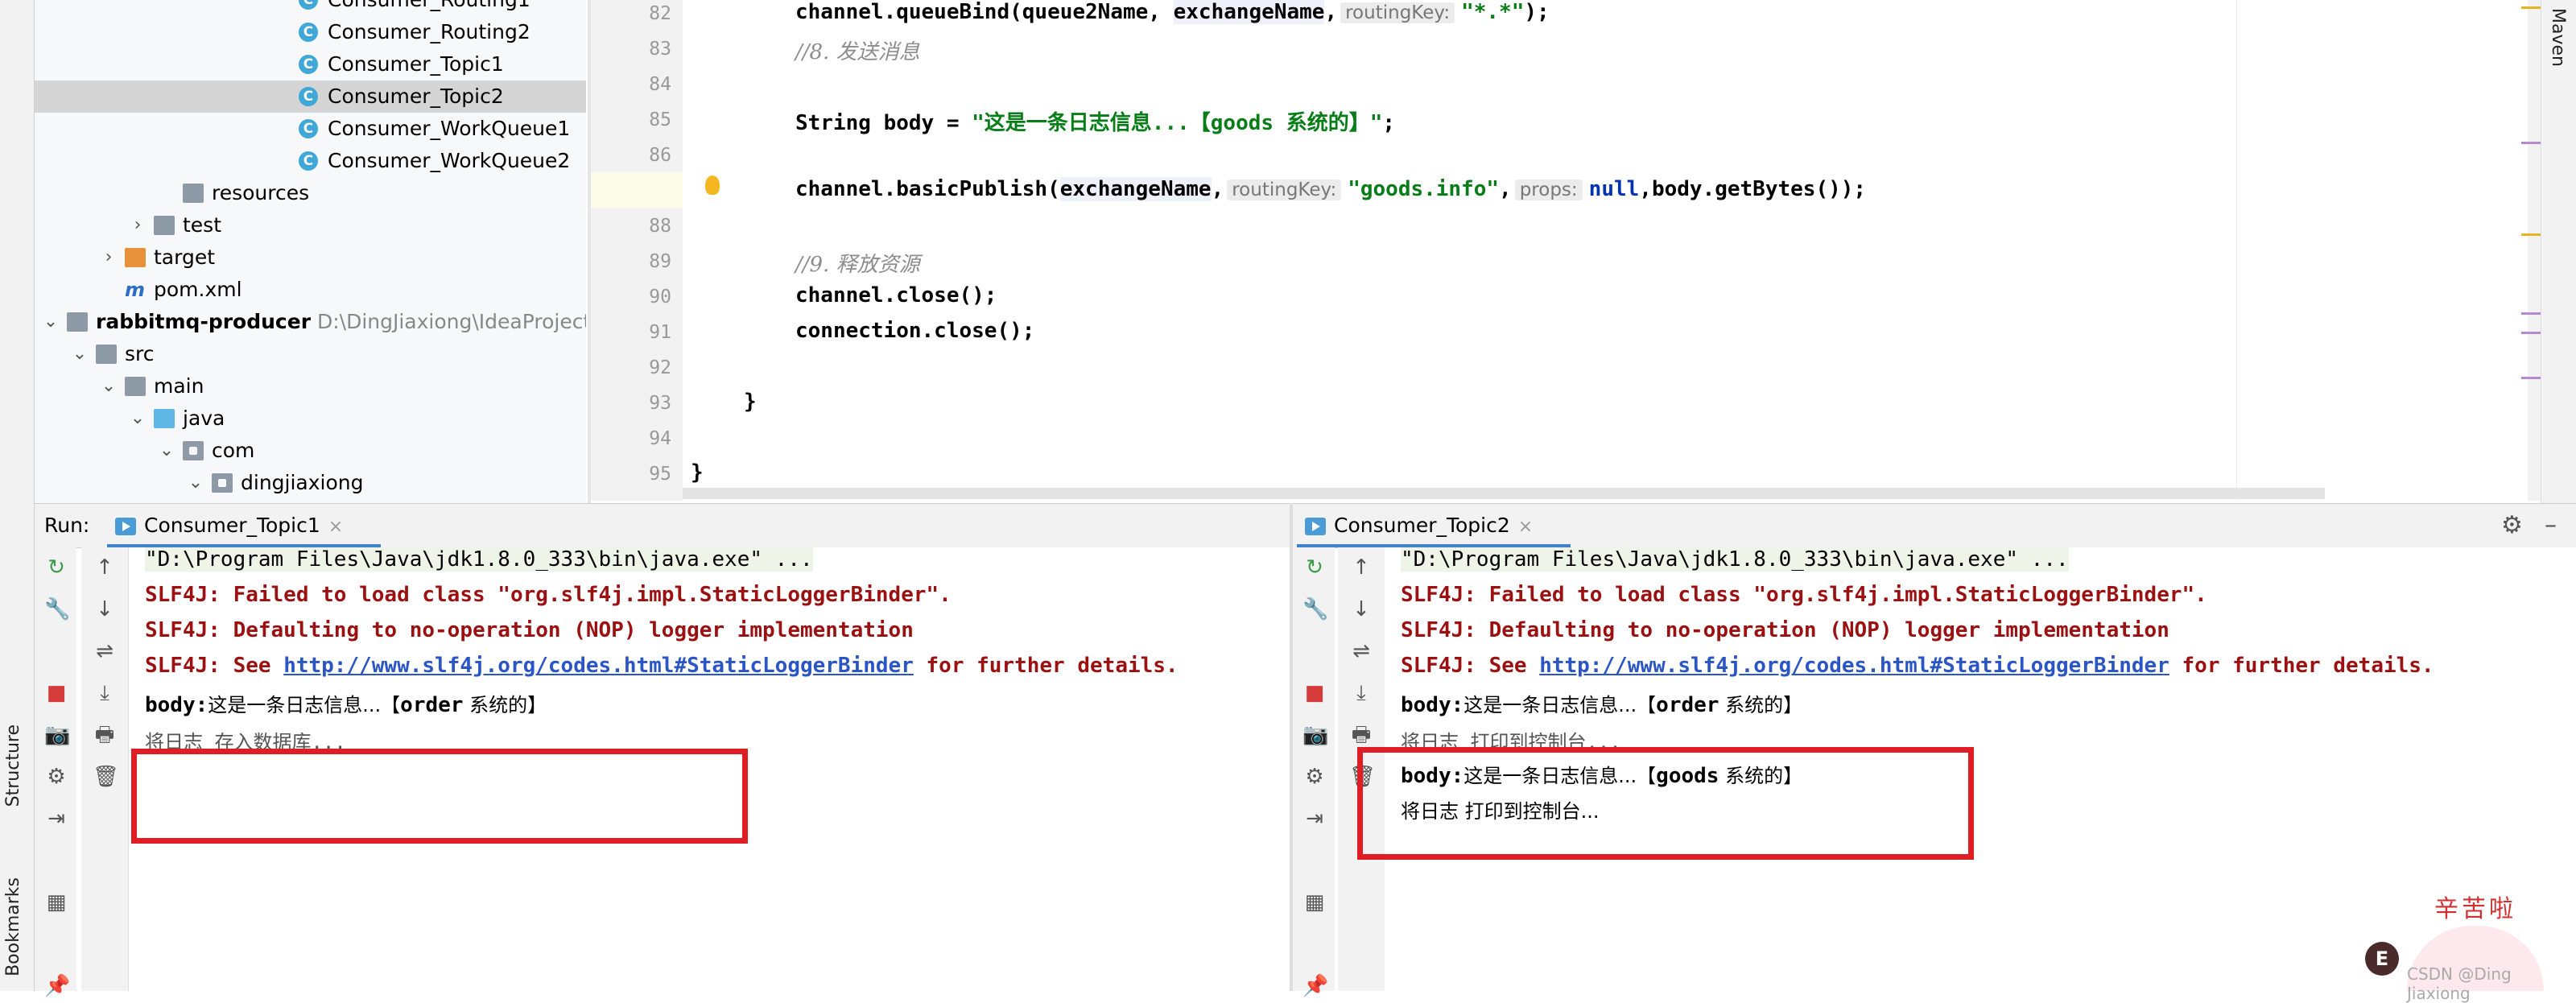  I want to click on tree-item-label: com, so click(233, 450).